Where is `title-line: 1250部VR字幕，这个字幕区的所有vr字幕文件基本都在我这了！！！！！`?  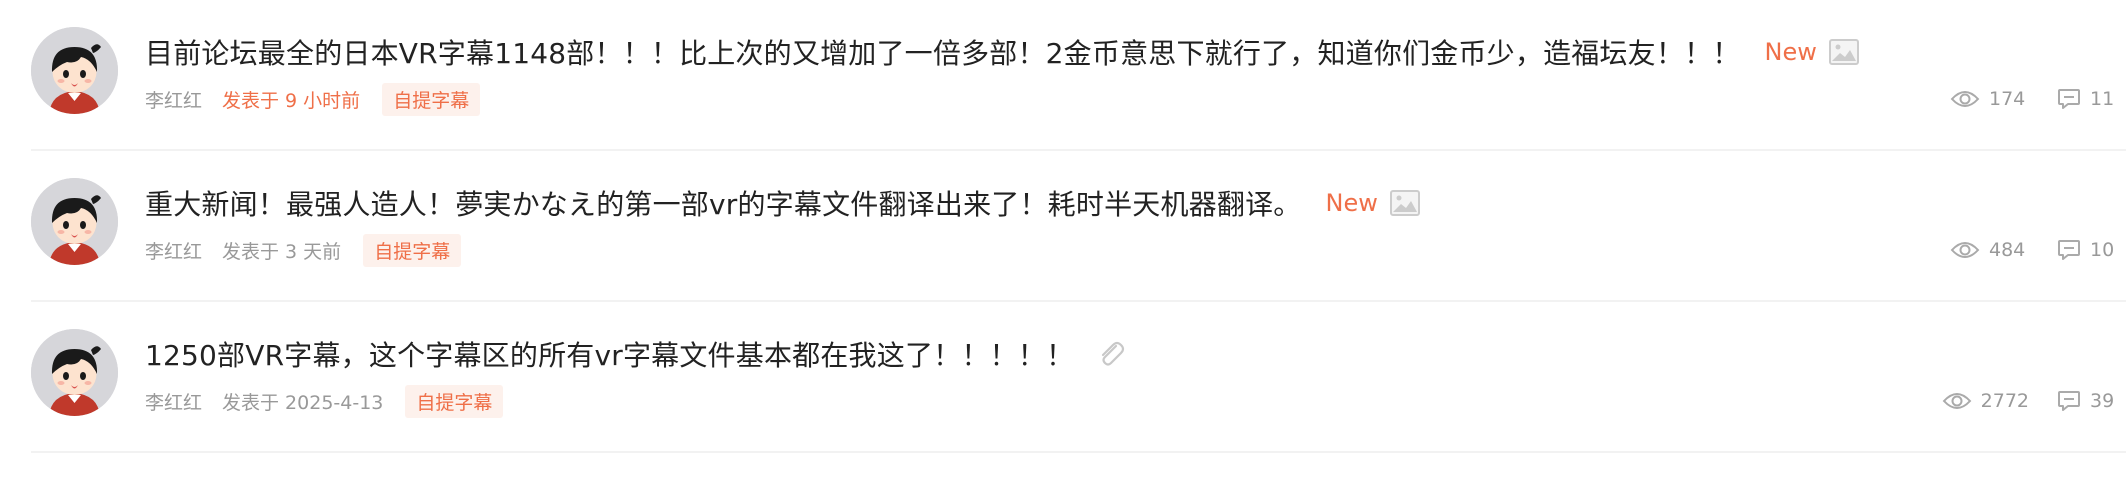
title-line: 1250部VR字幕，这个字幕区的所有vr字幕文件基本都在我这了！！！！！ is located at coordinates (635, 354).